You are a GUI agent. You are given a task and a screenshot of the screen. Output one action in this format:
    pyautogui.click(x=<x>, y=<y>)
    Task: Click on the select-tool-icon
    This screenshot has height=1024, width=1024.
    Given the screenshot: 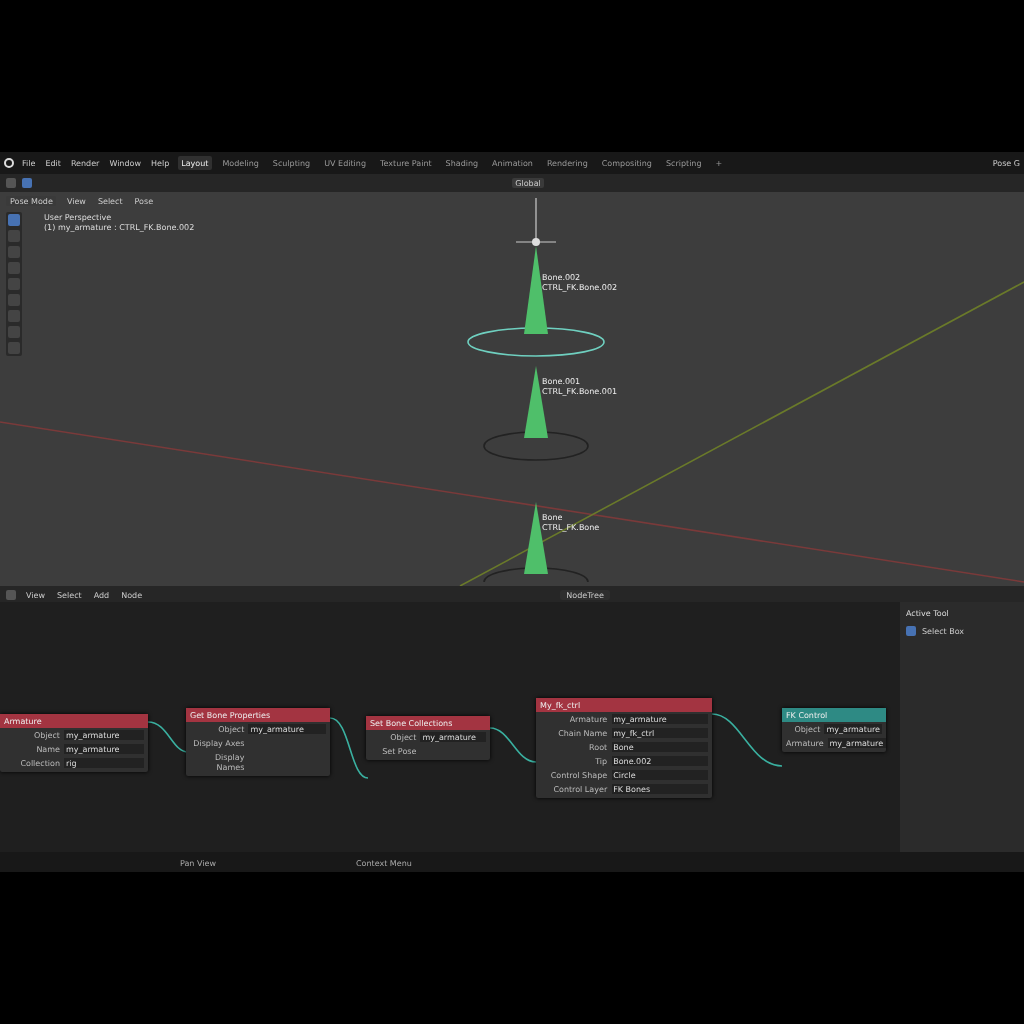 What is the action you would take?
    pyautogui.click(x=14, y=220)
    